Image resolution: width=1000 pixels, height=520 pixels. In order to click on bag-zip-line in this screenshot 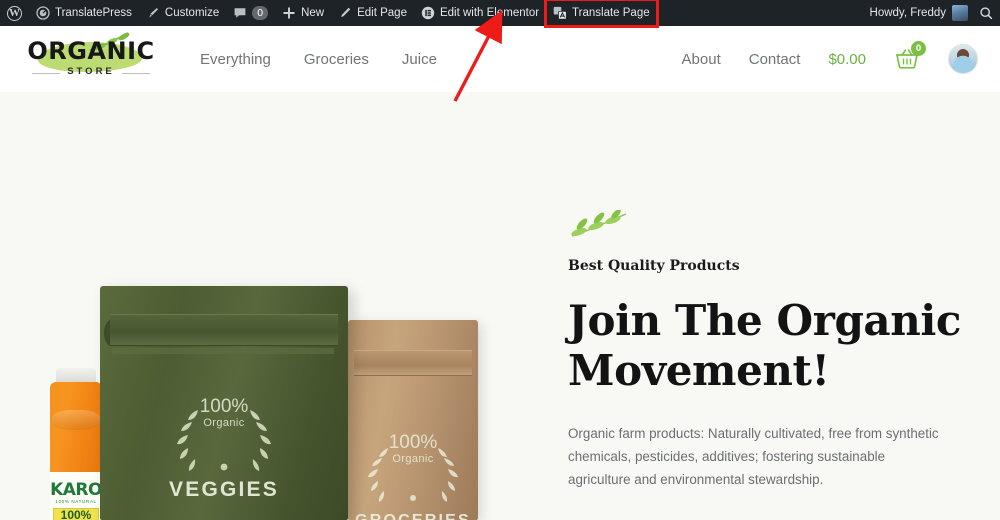, I will do `click(223, 351)`.